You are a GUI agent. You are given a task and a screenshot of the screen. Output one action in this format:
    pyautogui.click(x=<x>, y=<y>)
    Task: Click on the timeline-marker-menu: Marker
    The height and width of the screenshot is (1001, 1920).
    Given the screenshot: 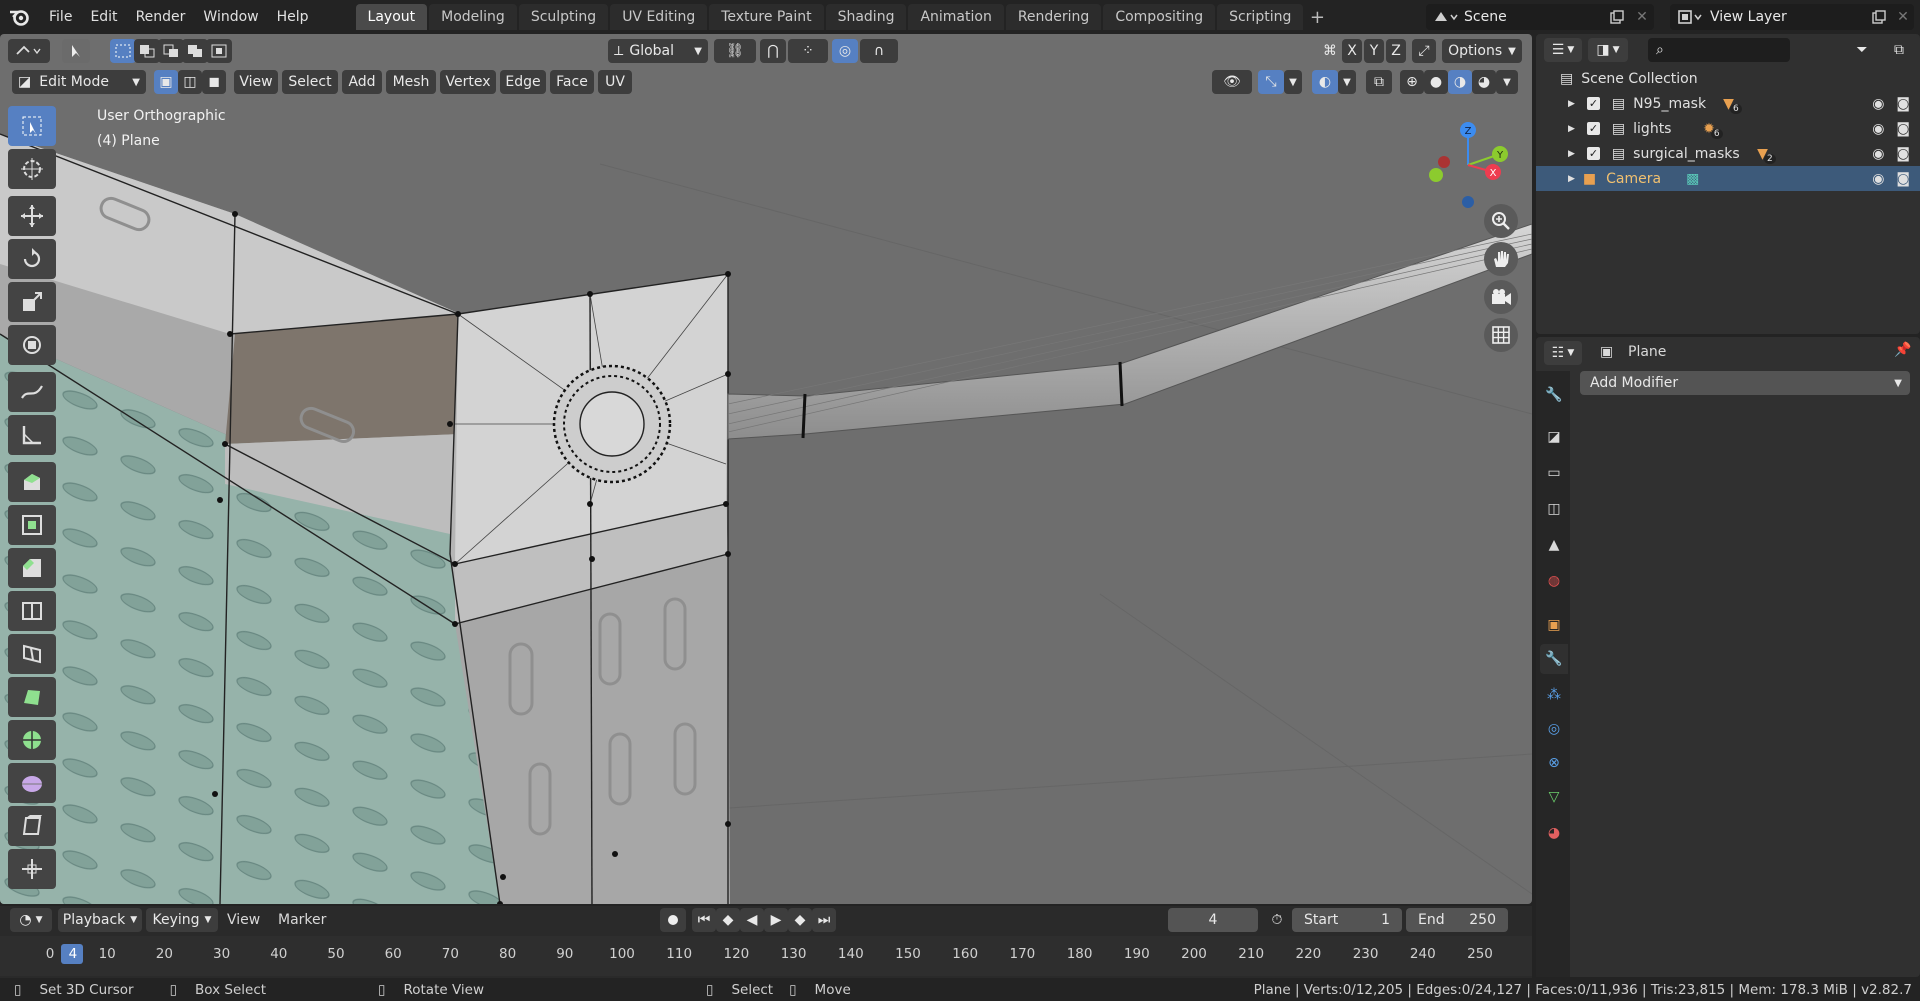 What is the action you would take?
    pyautogui.click(x=302, y=920)
    